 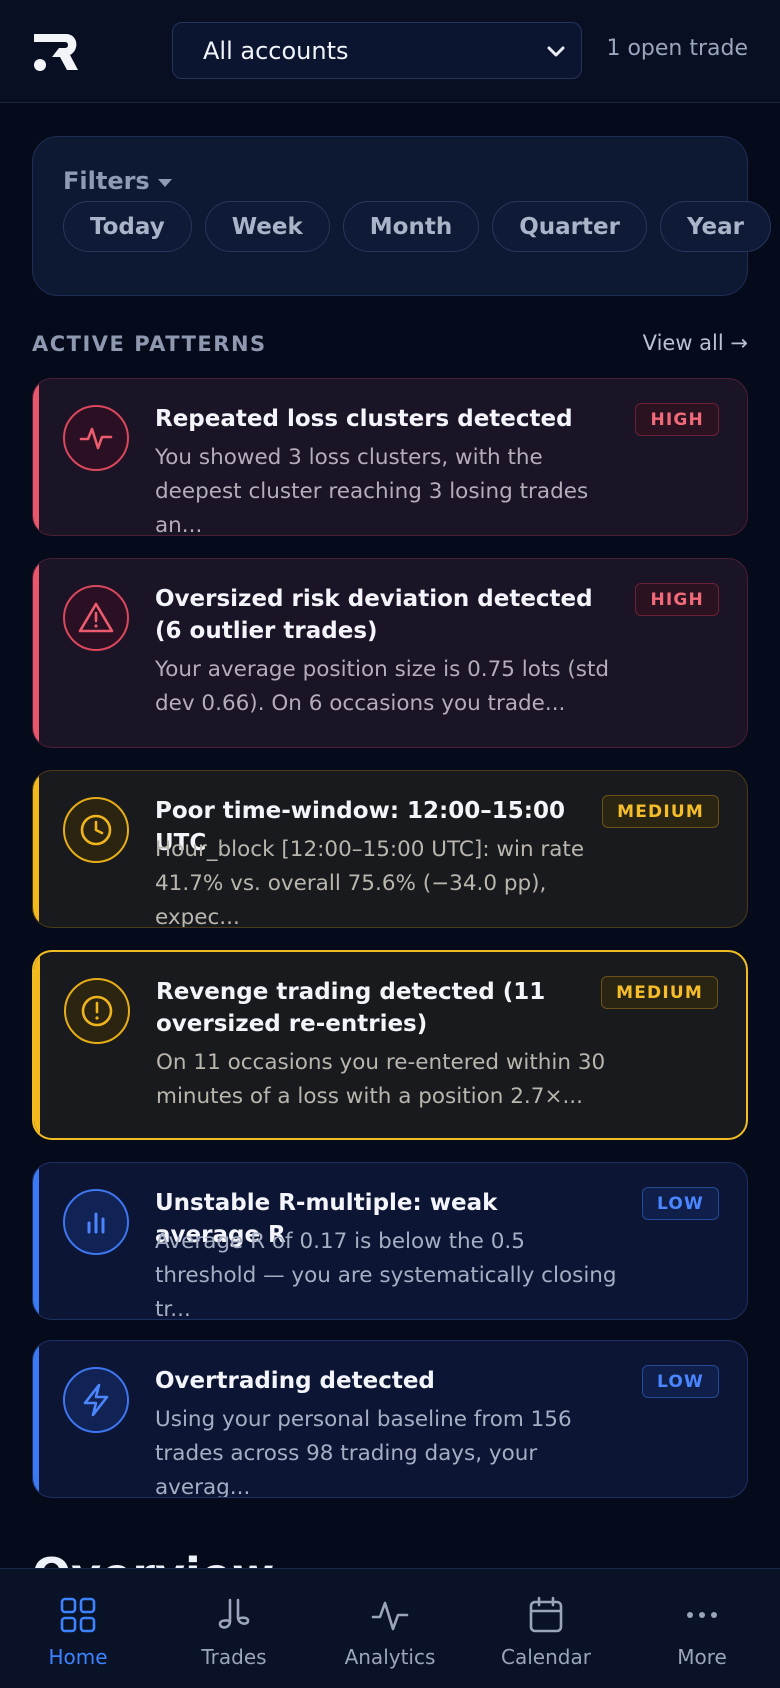 What do you see at coordinates (702, 1628) in the screenshot?
I see `nav-more: More` at bounding box center [702, 1628].